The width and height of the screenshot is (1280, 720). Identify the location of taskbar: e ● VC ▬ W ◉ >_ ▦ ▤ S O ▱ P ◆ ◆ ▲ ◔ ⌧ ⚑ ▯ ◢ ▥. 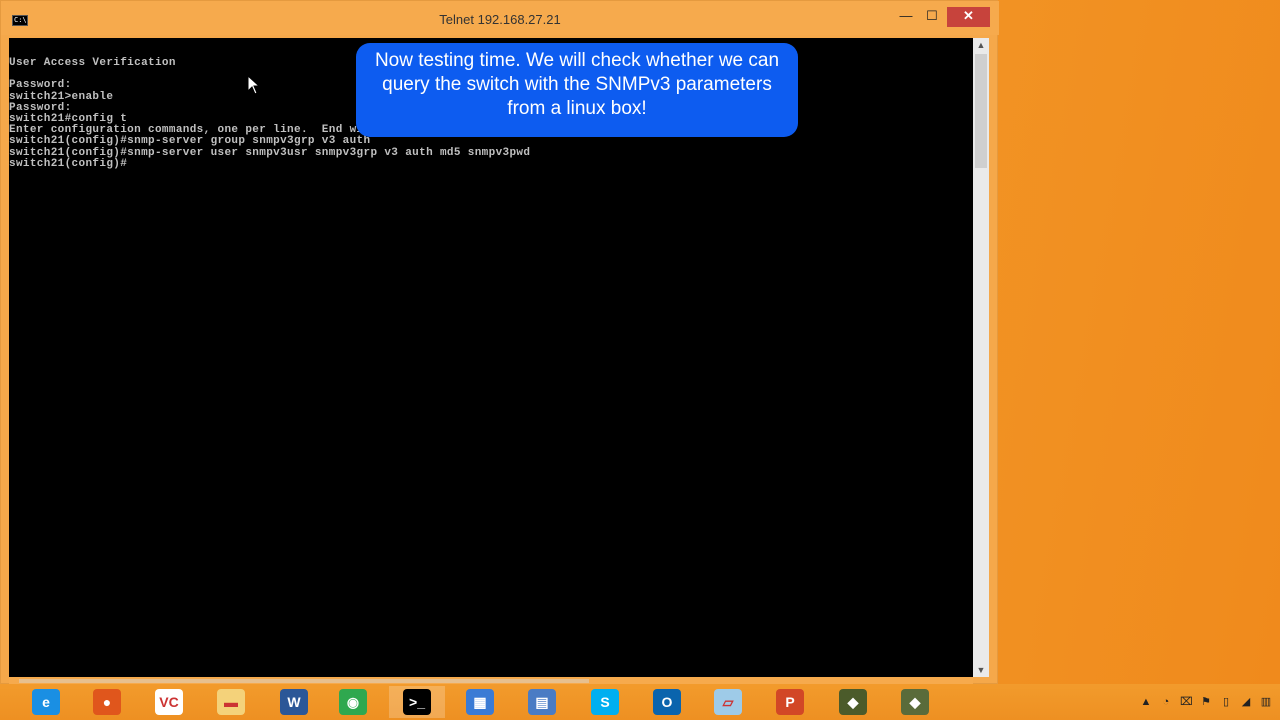
(640, 702).